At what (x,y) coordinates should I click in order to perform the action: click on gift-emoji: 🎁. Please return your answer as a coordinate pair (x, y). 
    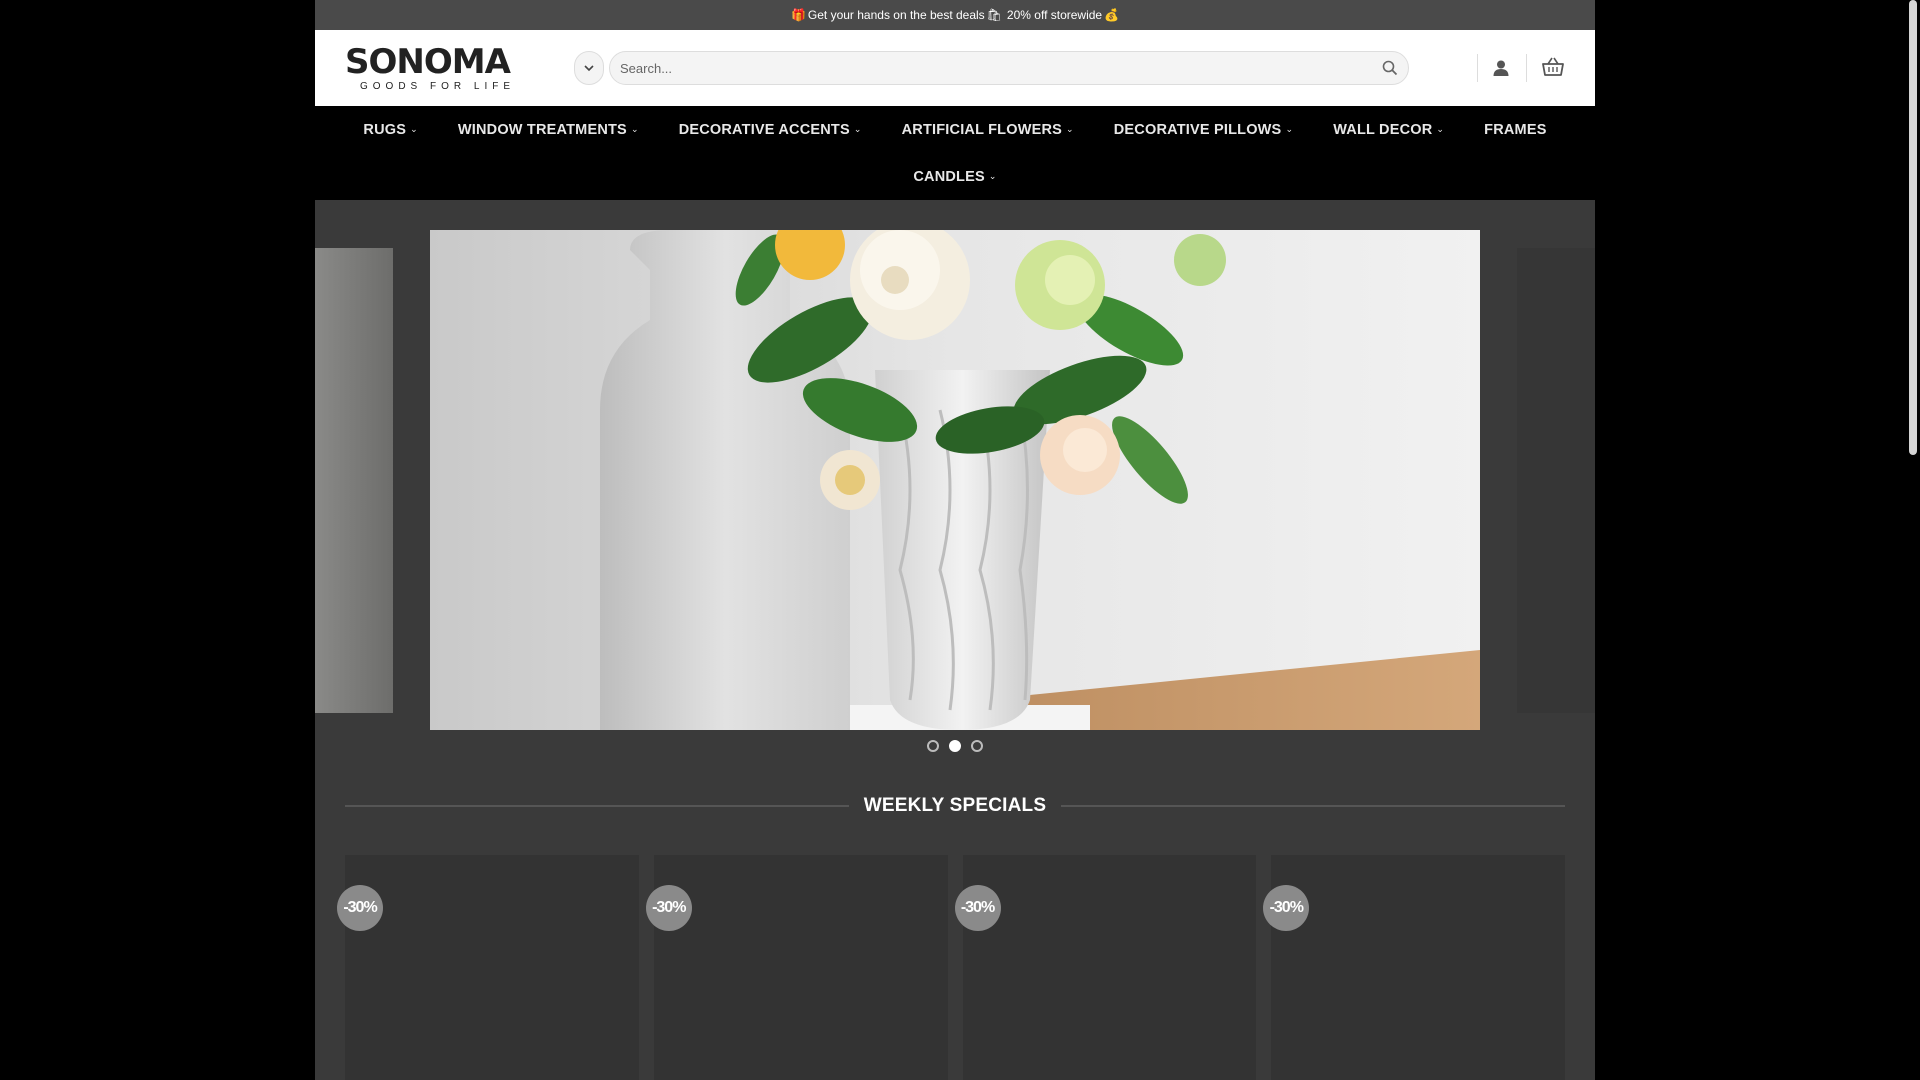
    Looking at the image, I should click on (798, 15).